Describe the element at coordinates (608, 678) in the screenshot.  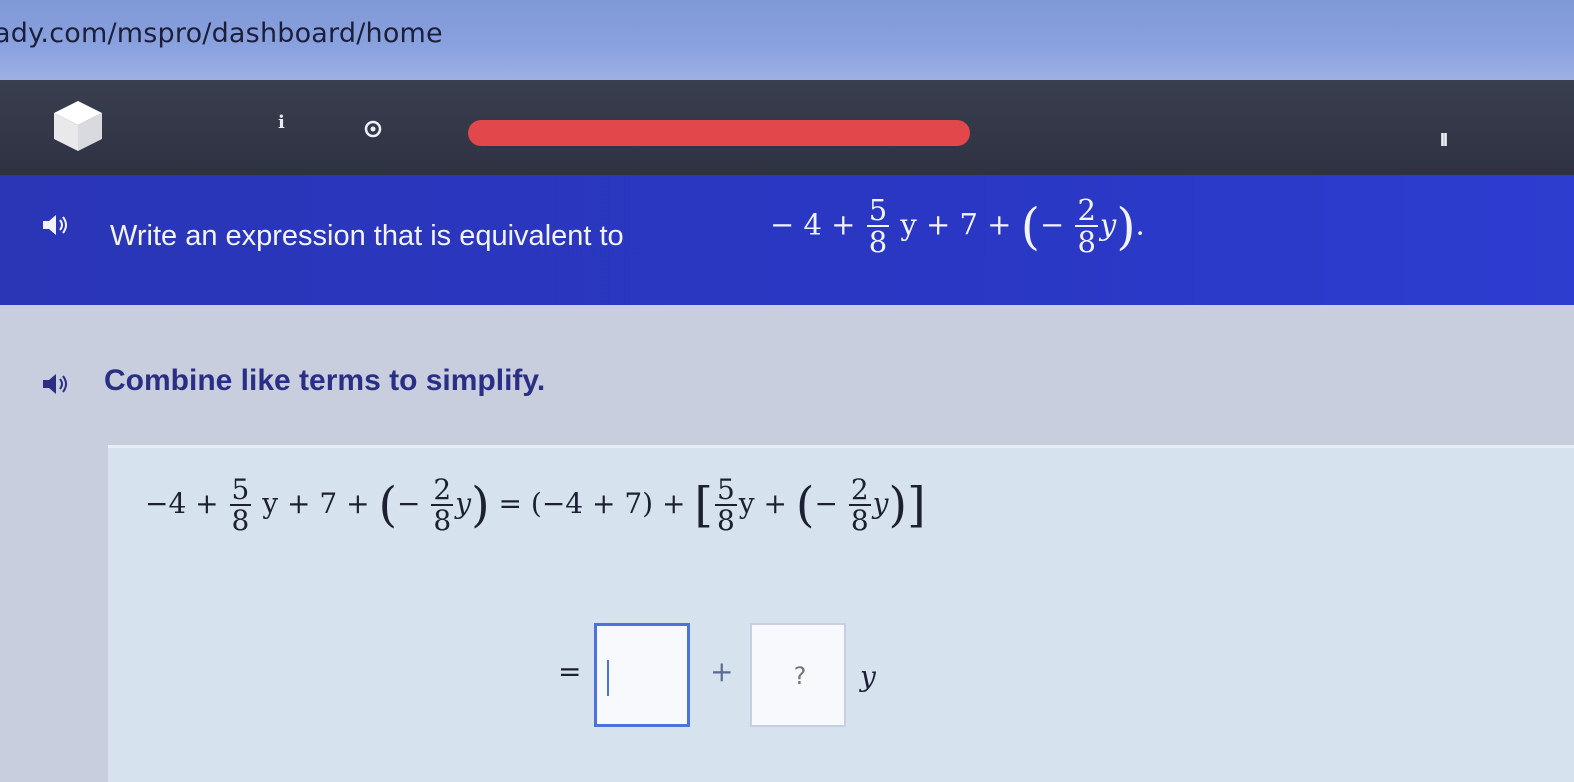
I see `text-caret` at that location.